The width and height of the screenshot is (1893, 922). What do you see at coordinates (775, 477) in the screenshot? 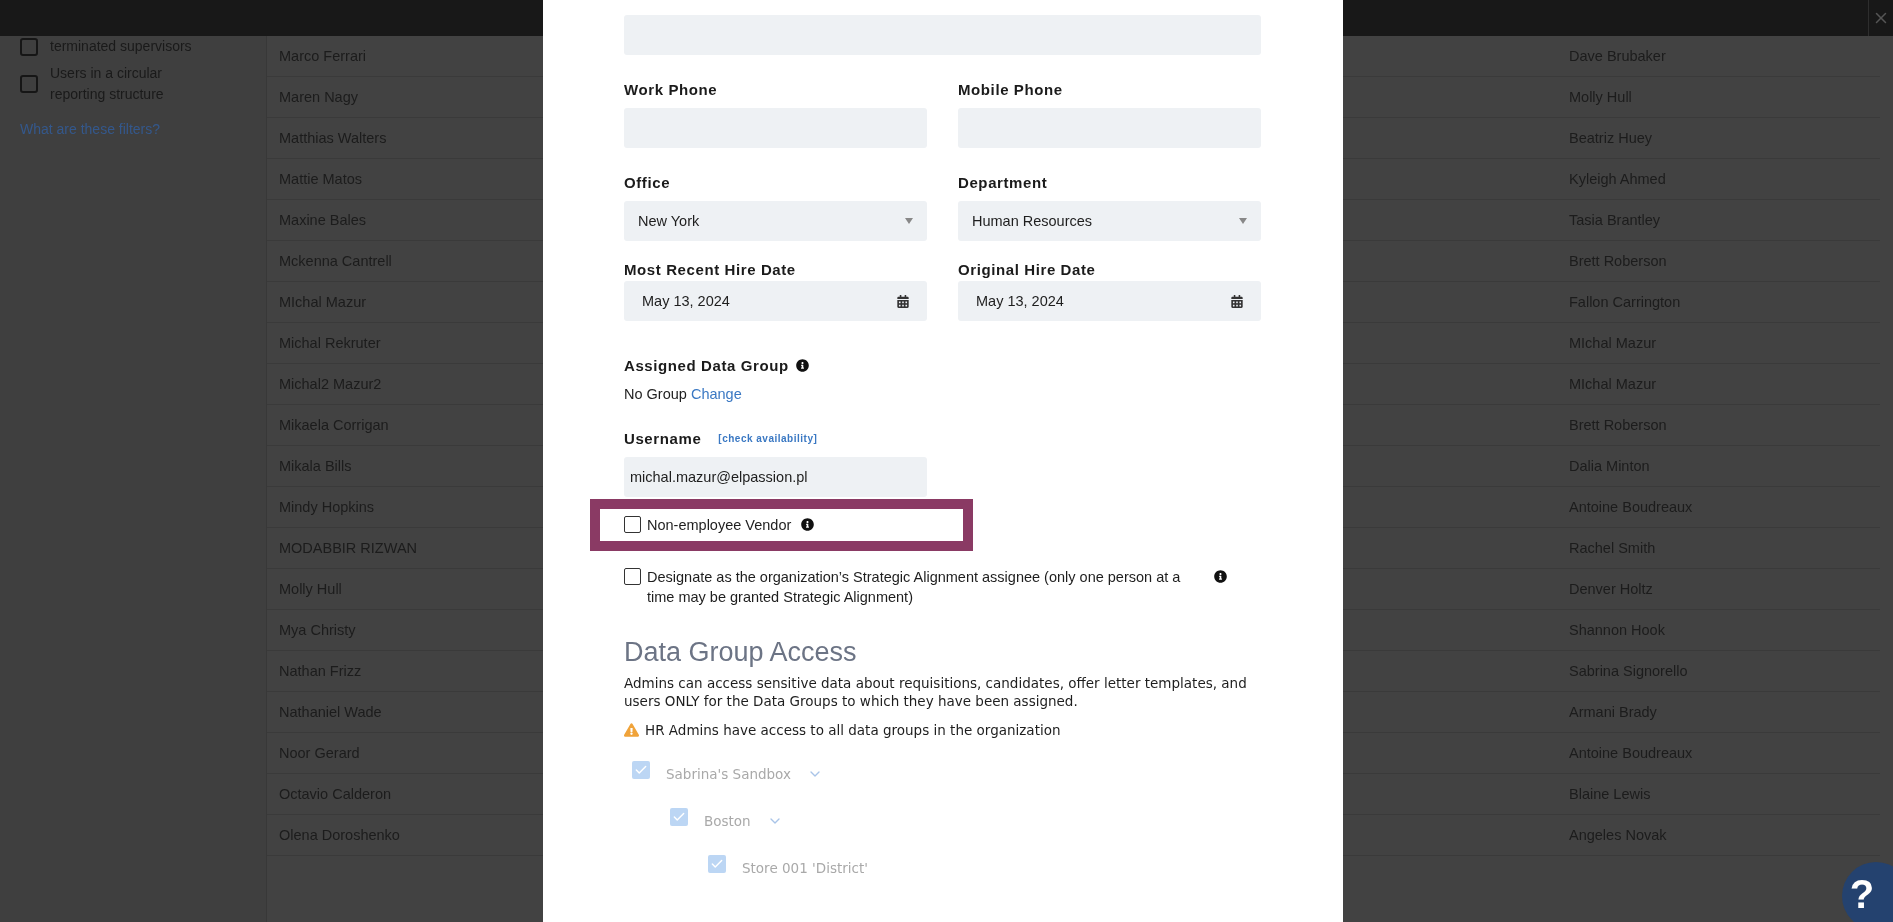
I see `input-field: michal.mazur@elpassion.pl` at bounding box center [775, 477].